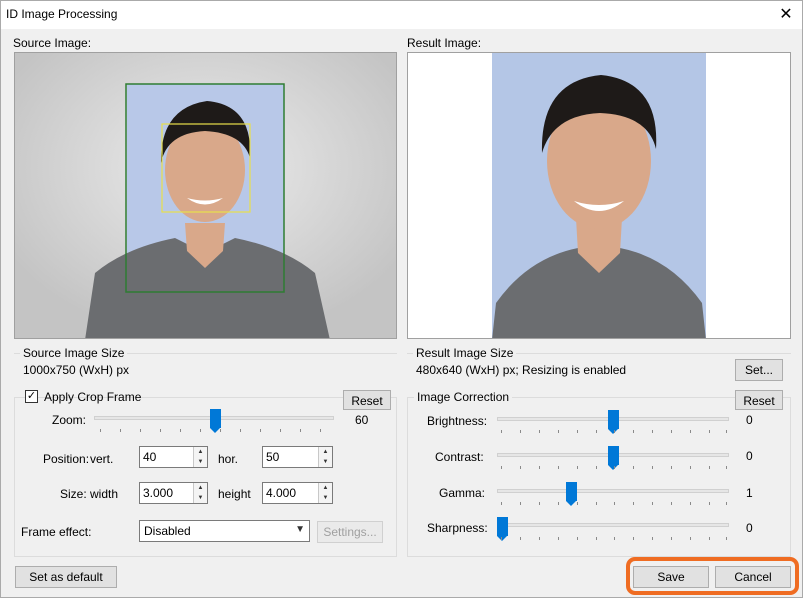 This screenshot has width=803, height=598. I want to click on brightness-slider-ticks, so click(614, 432).